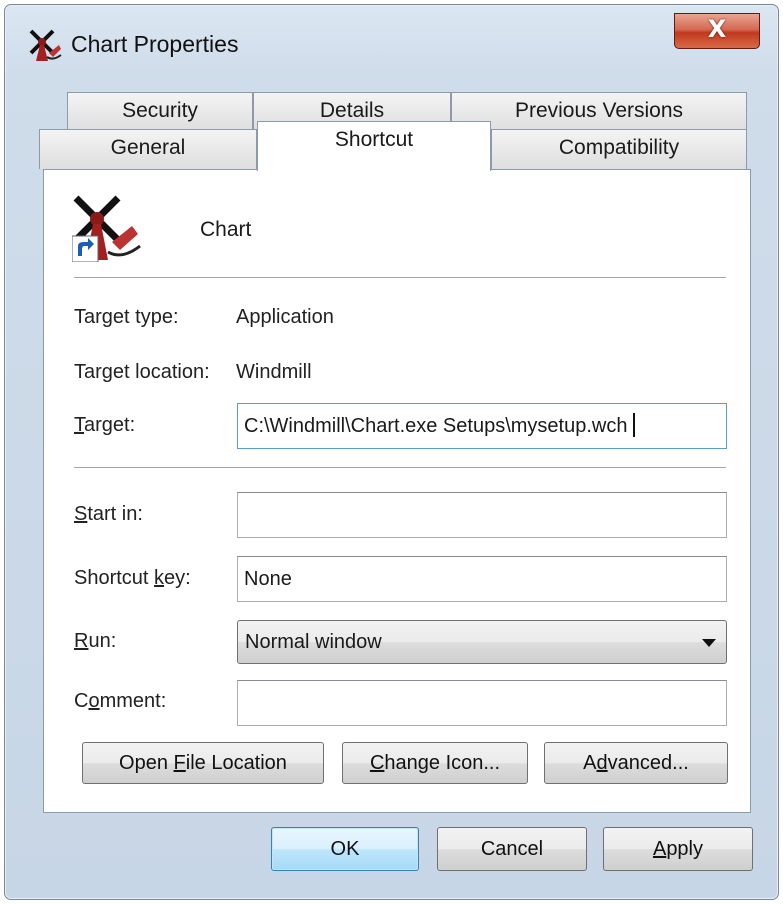  I want to click on target-location-value: Windmill, so click(274, 372).